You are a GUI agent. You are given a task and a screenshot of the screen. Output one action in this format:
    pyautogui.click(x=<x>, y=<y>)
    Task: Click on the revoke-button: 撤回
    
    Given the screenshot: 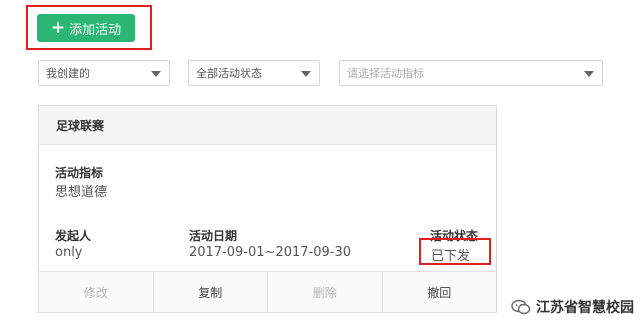 What is the action you would take?
    pyautogui.click(x=440, y=292)
    